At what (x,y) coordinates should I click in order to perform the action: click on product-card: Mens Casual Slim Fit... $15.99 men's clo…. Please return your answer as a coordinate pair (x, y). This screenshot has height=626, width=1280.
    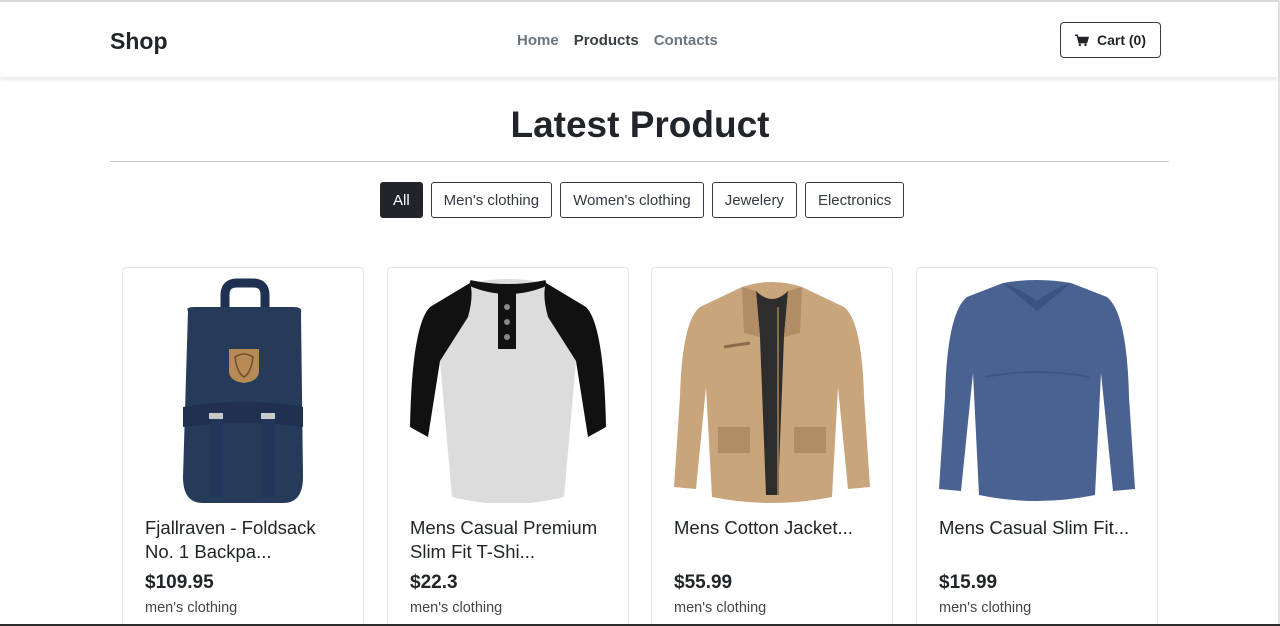
    Looking at the image, I should click on (1037, 446).